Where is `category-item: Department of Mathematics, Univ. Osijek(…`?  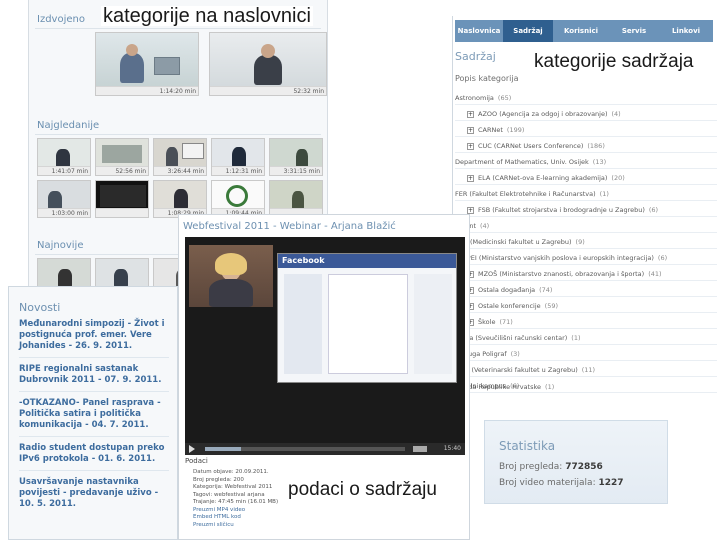 category-item: Department of Mathematics, Univ. Osijek(… is located at coordinates (586, 162).